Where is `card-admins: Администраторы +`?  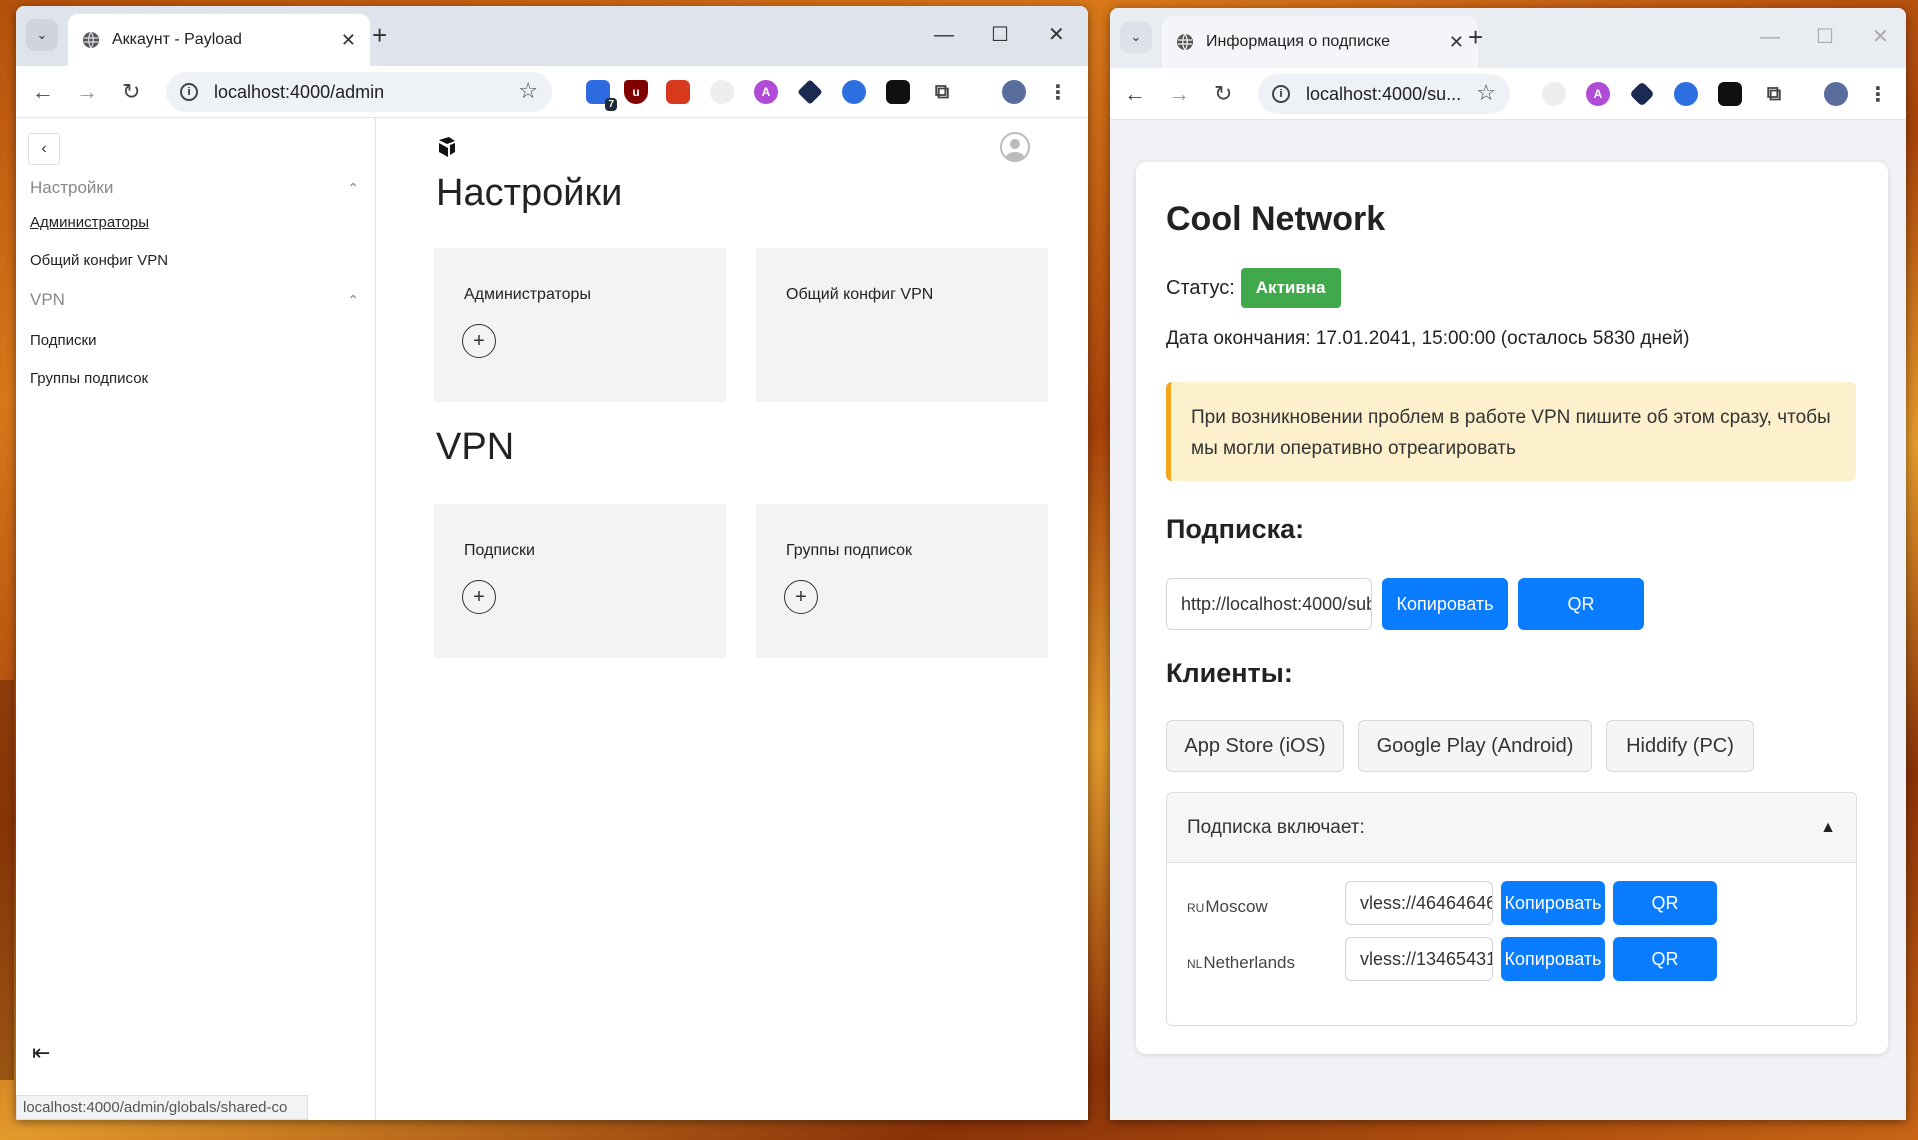 card-admins: Администраторы + is located at coordinates (580, 325).